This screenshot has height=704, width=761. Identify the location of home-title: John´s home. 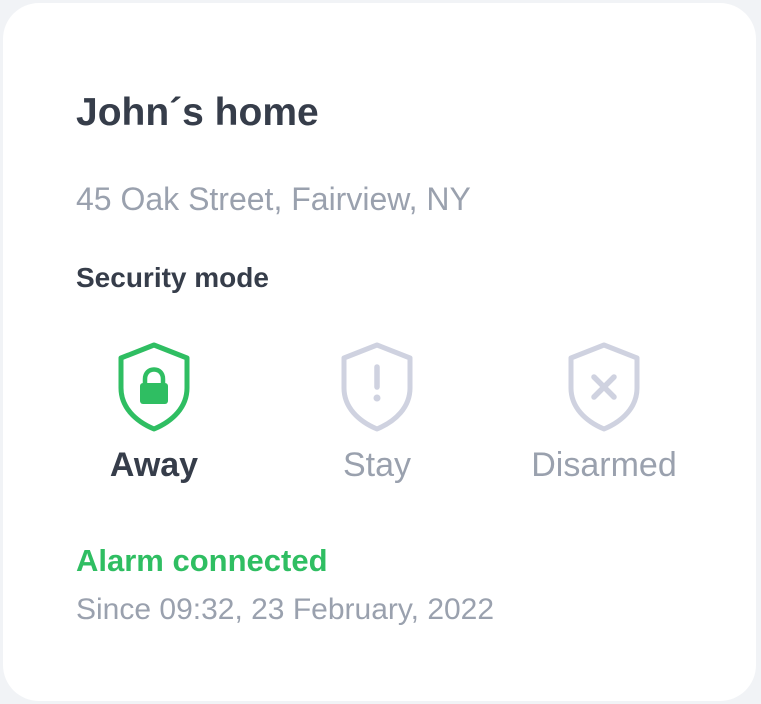
(197, 112).